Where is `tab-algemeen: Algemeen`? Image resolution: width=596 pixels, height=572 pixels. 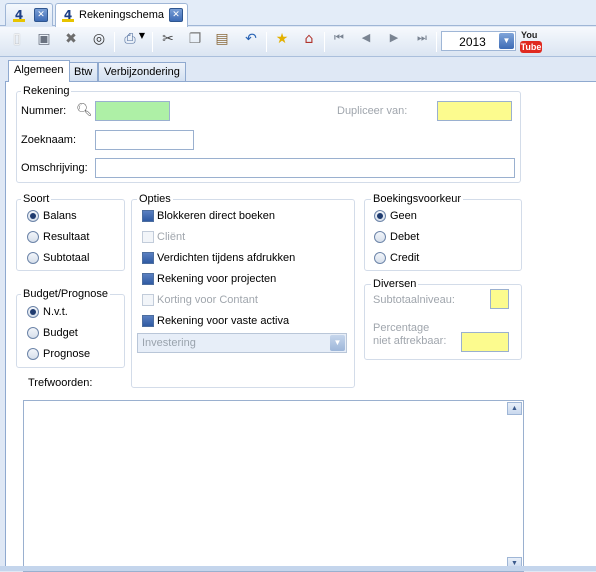
tab-algemeen: Algemeen is located at coordinates (39, 71).